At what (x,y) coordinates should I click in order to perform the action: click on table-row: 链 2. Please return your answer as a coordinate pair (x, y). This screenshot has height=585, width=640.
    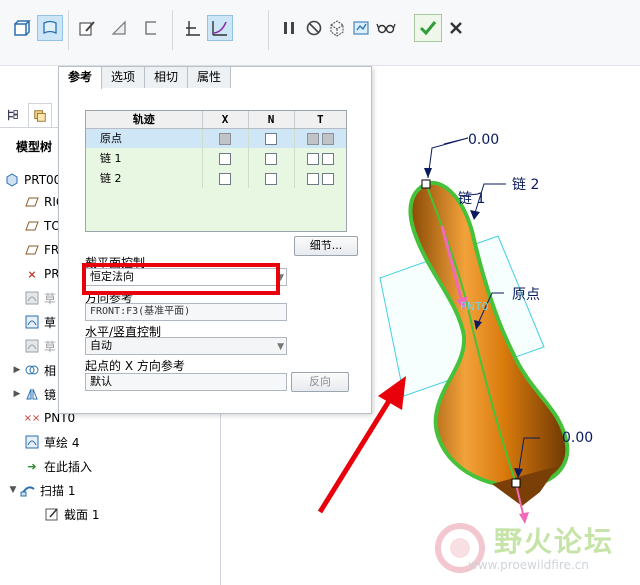
    Looking at the image, I should click on (216, 178).